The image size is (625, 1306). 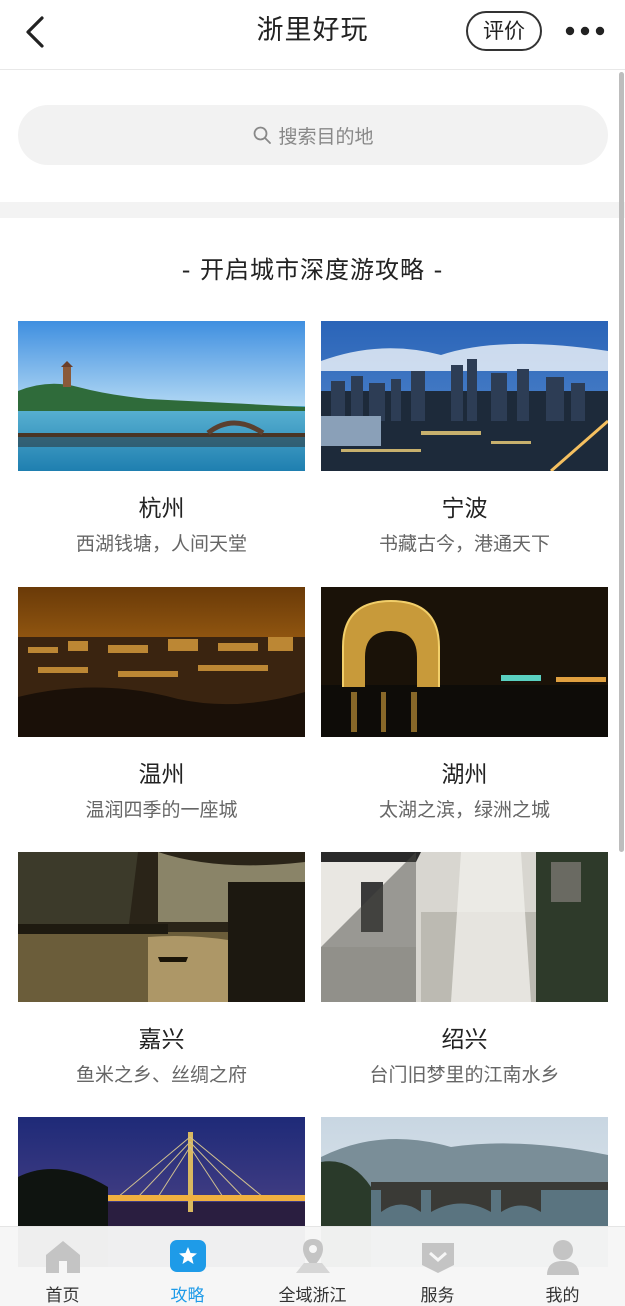 I want to click on city-image-jiaxing, so click(x=161, y=927).